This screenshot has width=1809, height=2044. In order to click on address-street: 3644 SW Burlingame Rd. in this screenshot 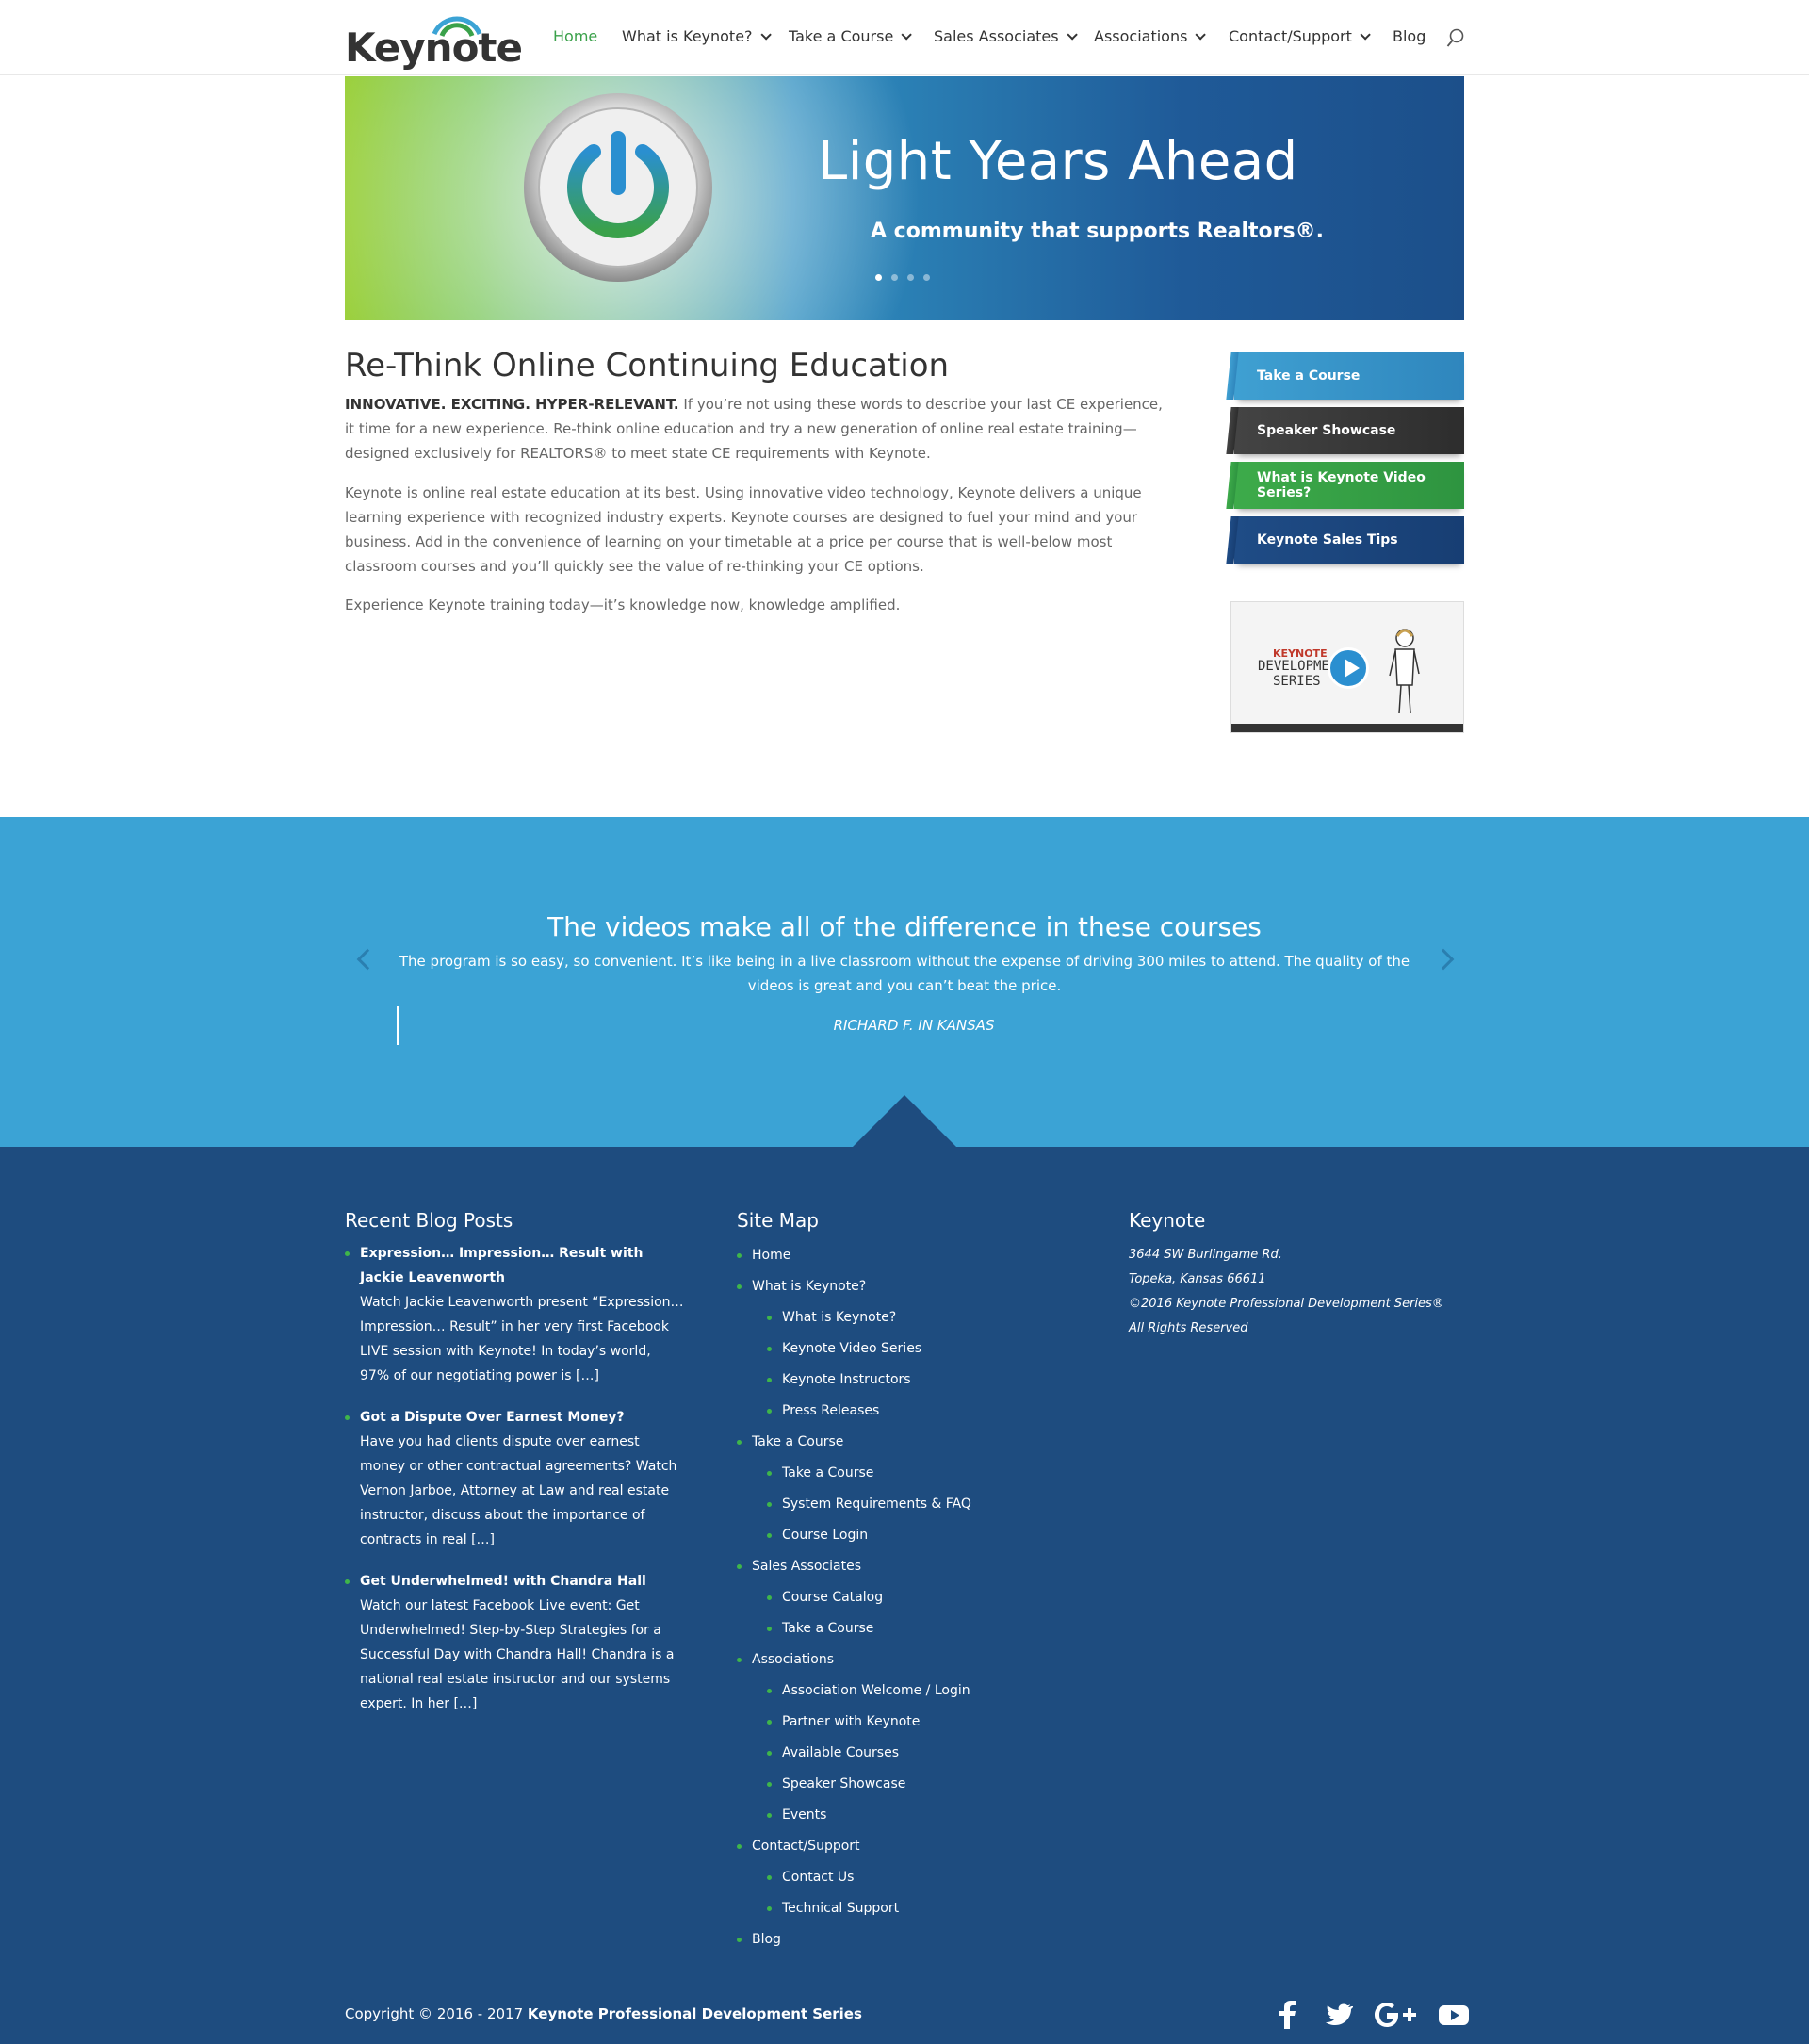, I will do `click(1205, 1255)`.